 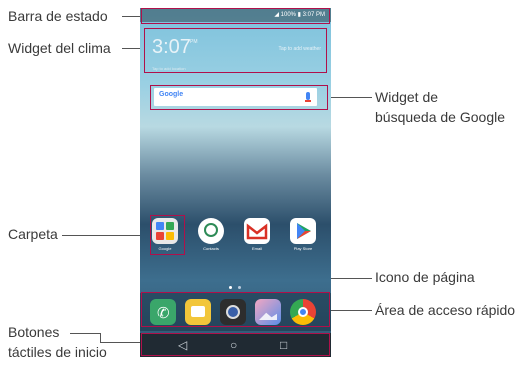 I want to click on play-store-app, so click(x=303, y=231).